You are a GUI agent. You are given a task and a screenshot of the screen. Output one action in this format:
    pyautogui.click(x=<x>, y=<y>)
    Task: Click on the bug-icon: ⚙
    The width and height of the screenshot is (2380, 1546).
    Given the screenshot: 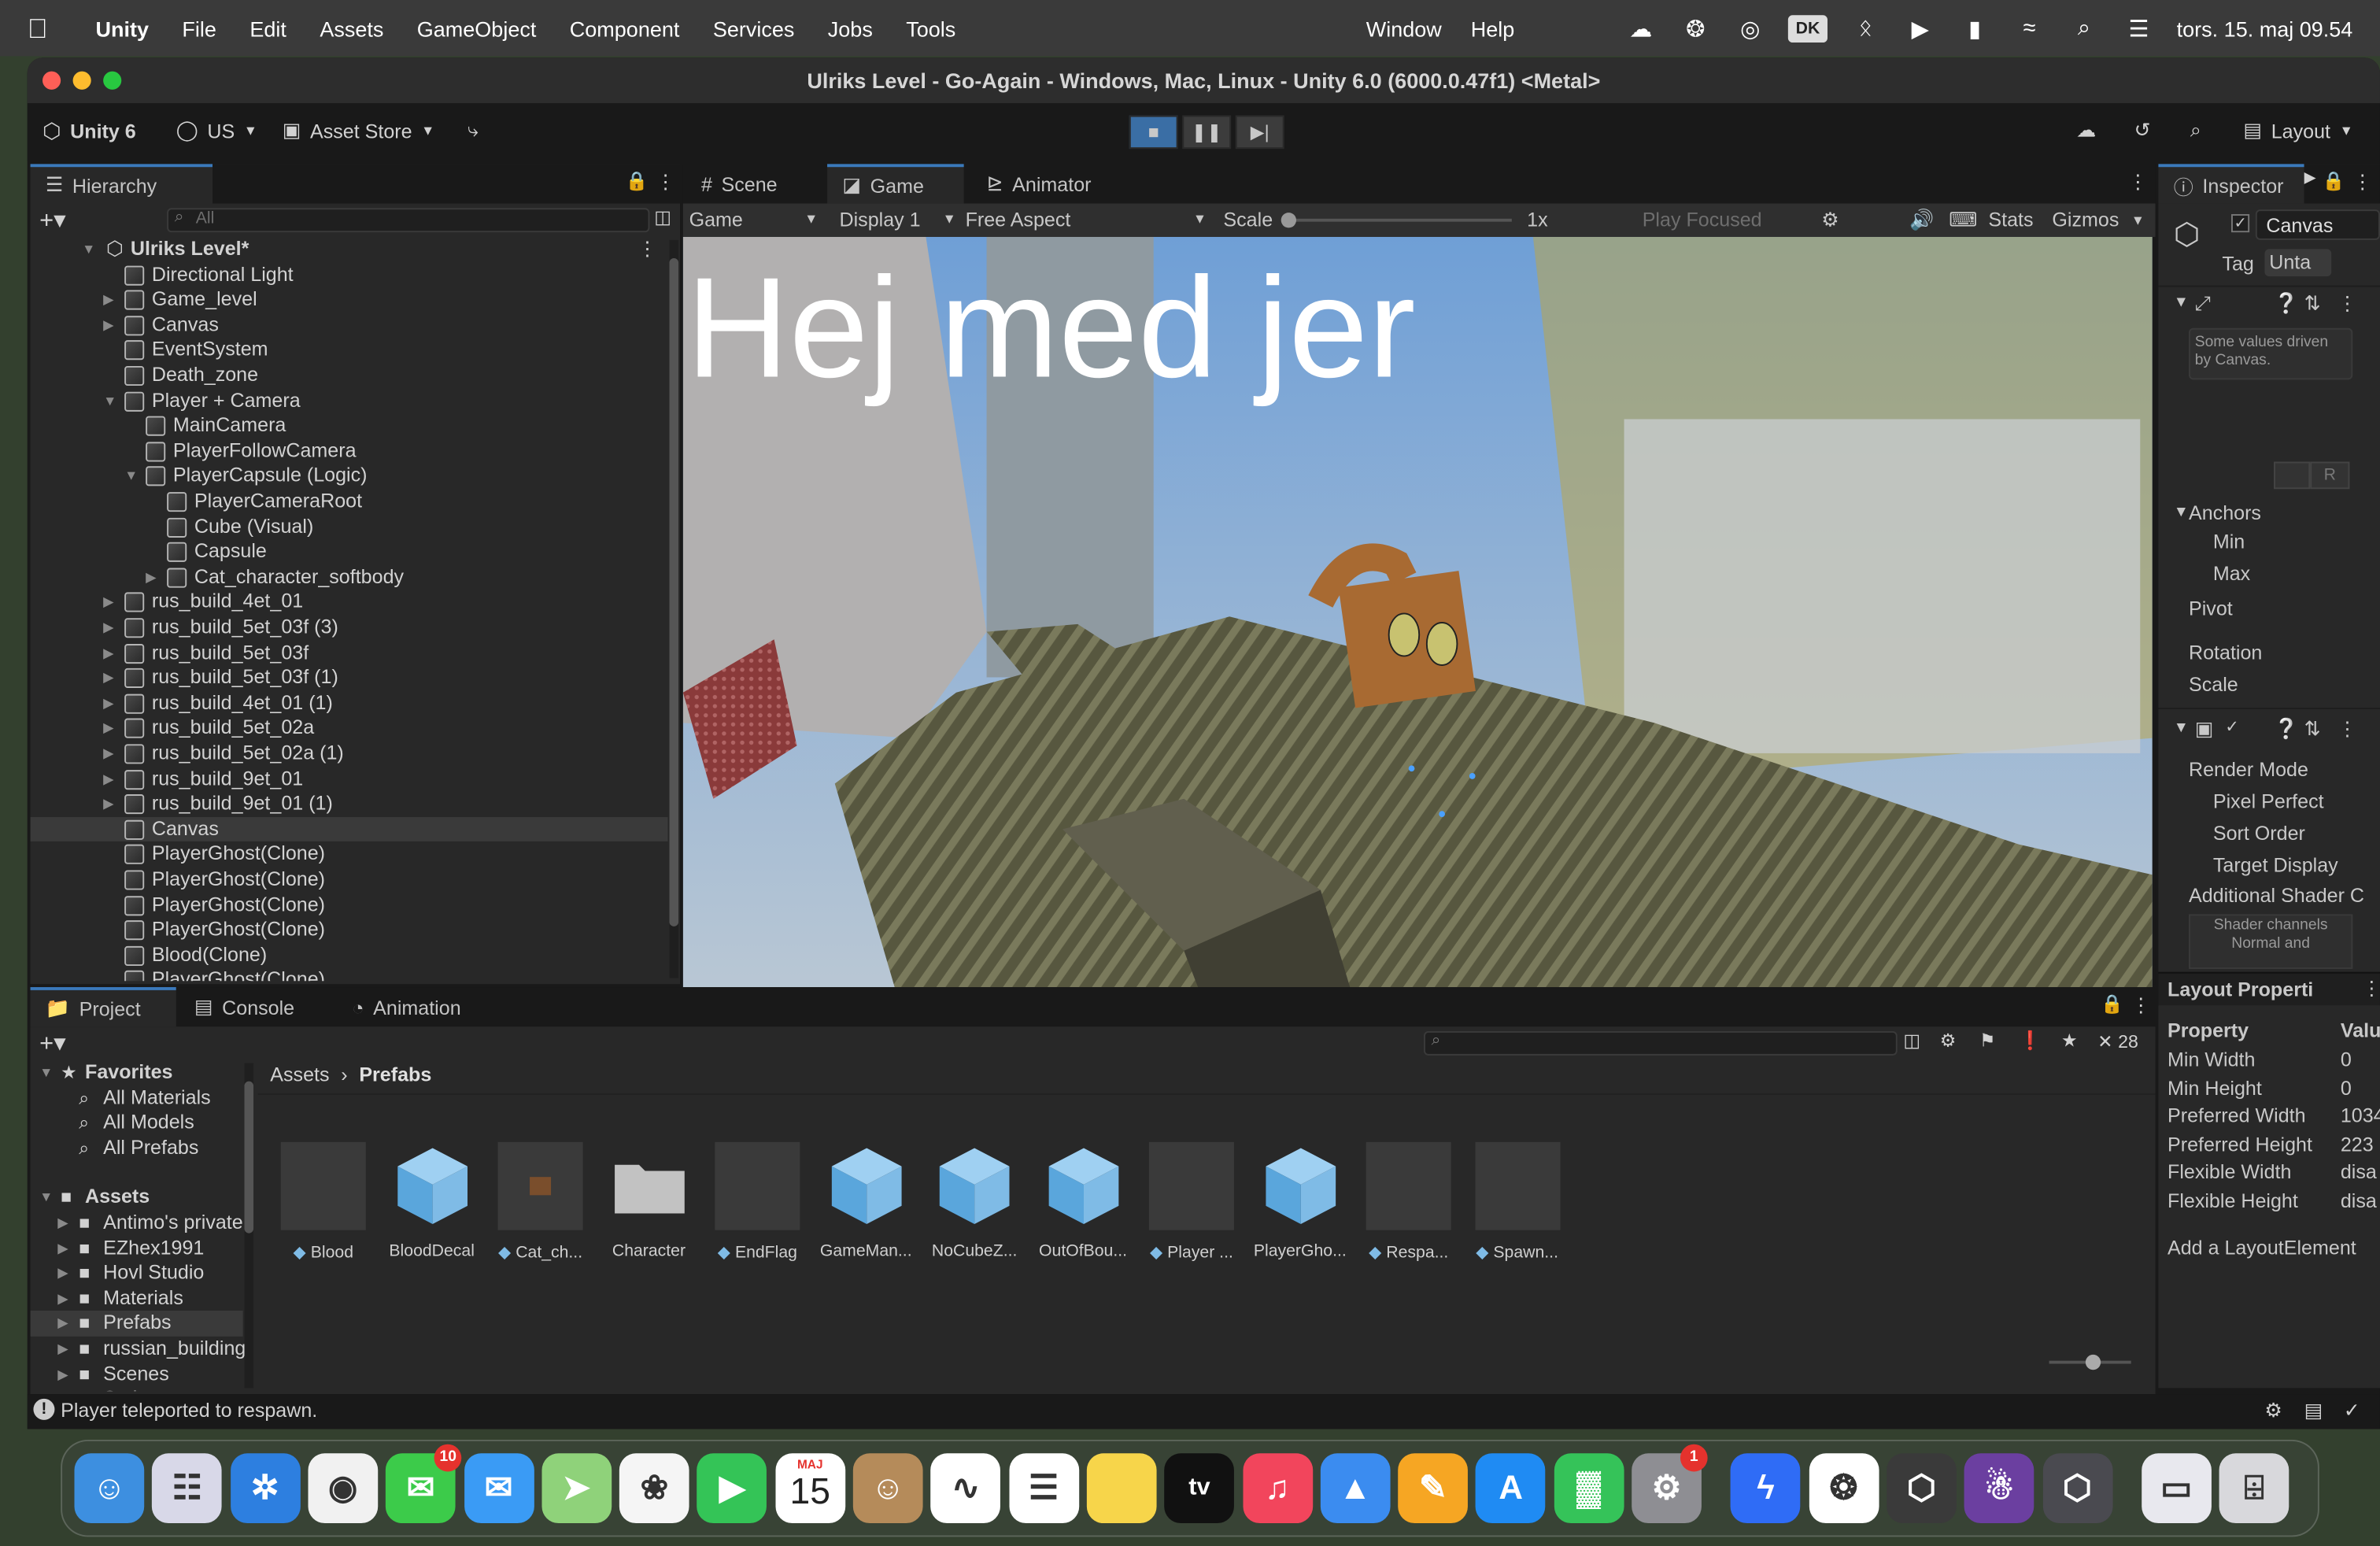 What is the action you would take?
    pyautogui.click(x=1830, y=220)
    